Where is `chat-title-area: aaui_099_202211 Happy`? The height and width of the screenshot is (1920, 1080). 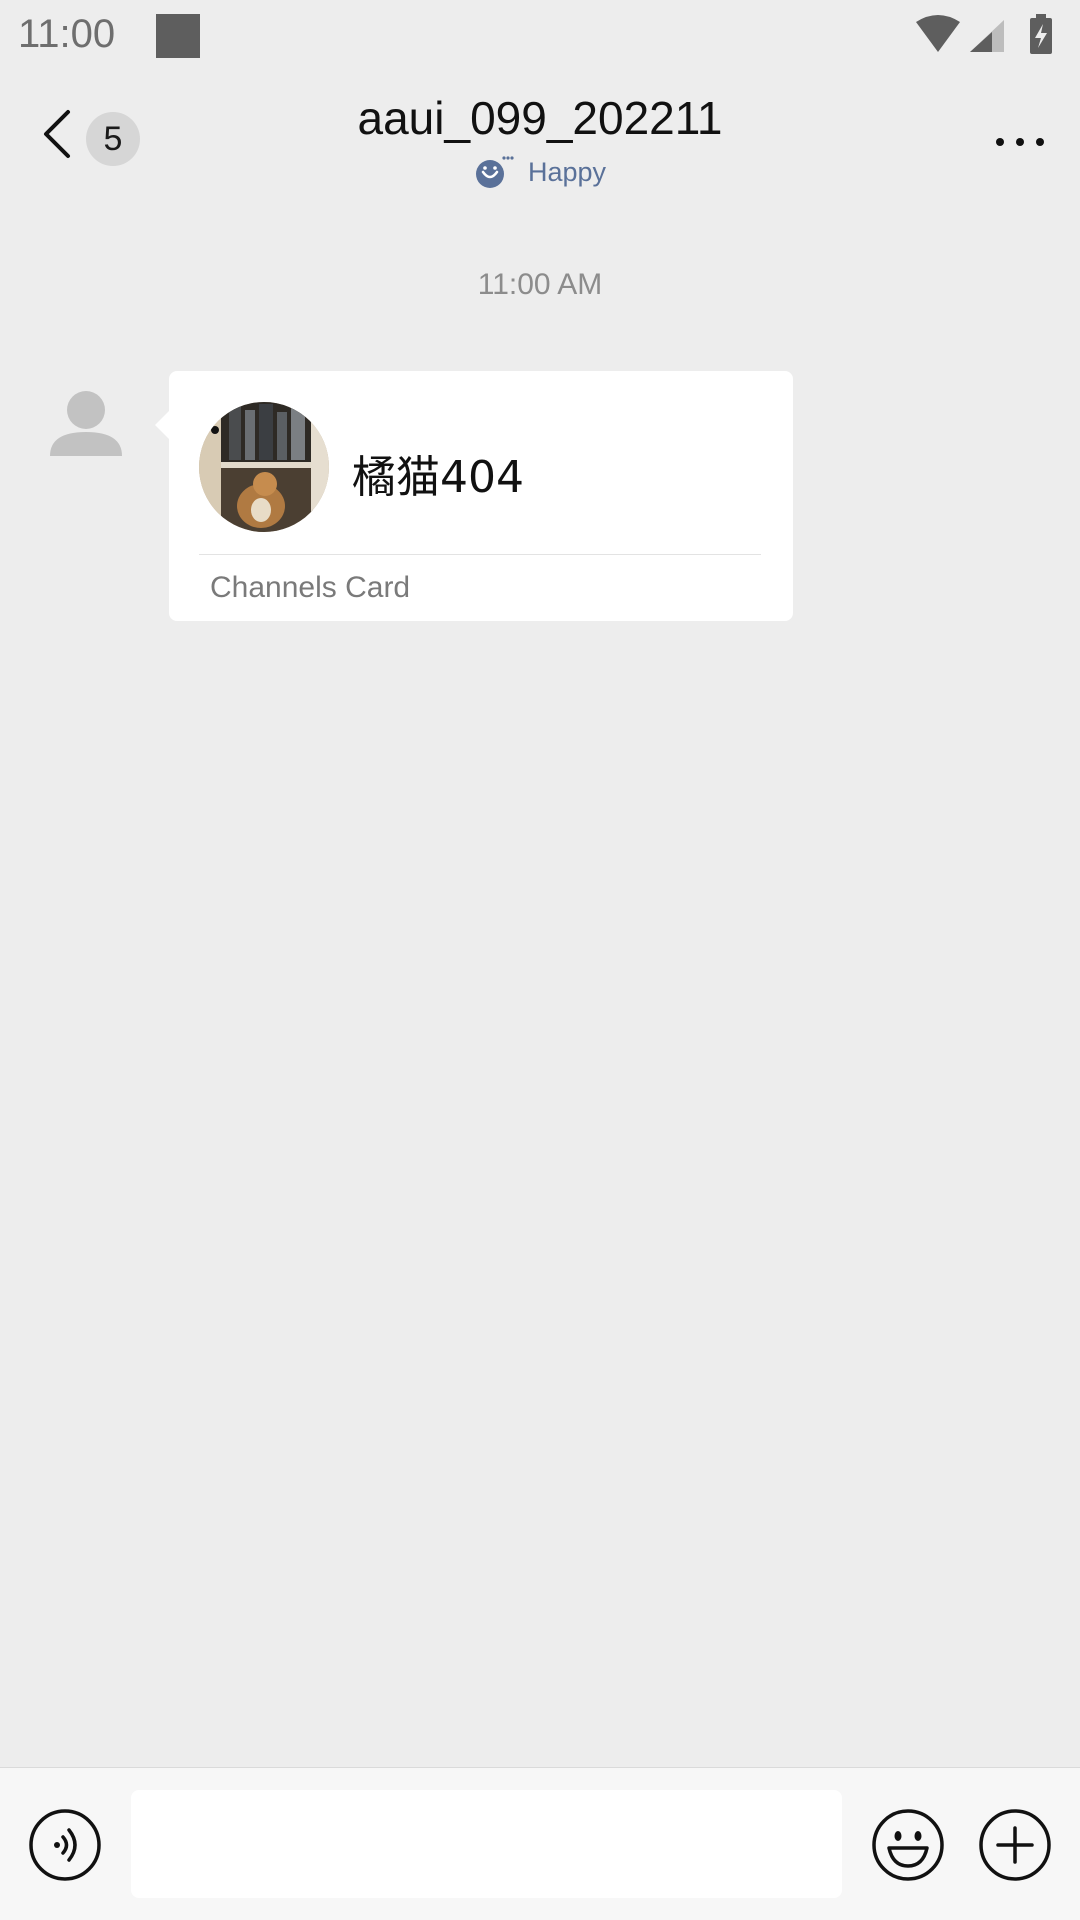 chat-title-area: aaui_099_202211 Happy is located at coordinates (540, 140).